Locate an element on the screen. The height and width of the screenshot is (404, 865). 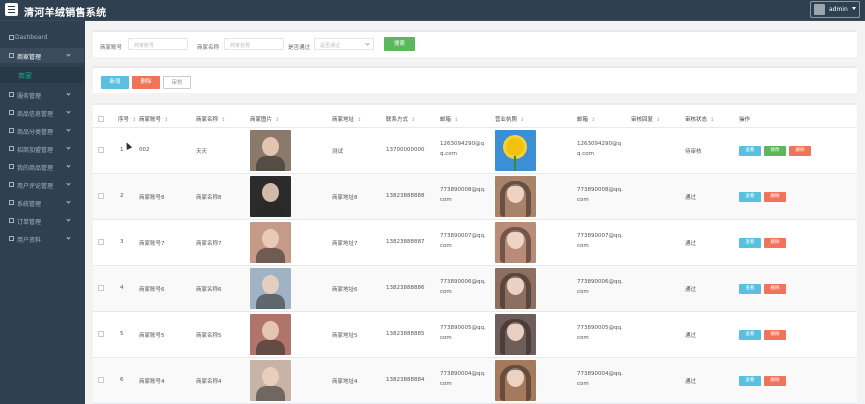
column-header: 操作 is located at coordinates (744, 119).